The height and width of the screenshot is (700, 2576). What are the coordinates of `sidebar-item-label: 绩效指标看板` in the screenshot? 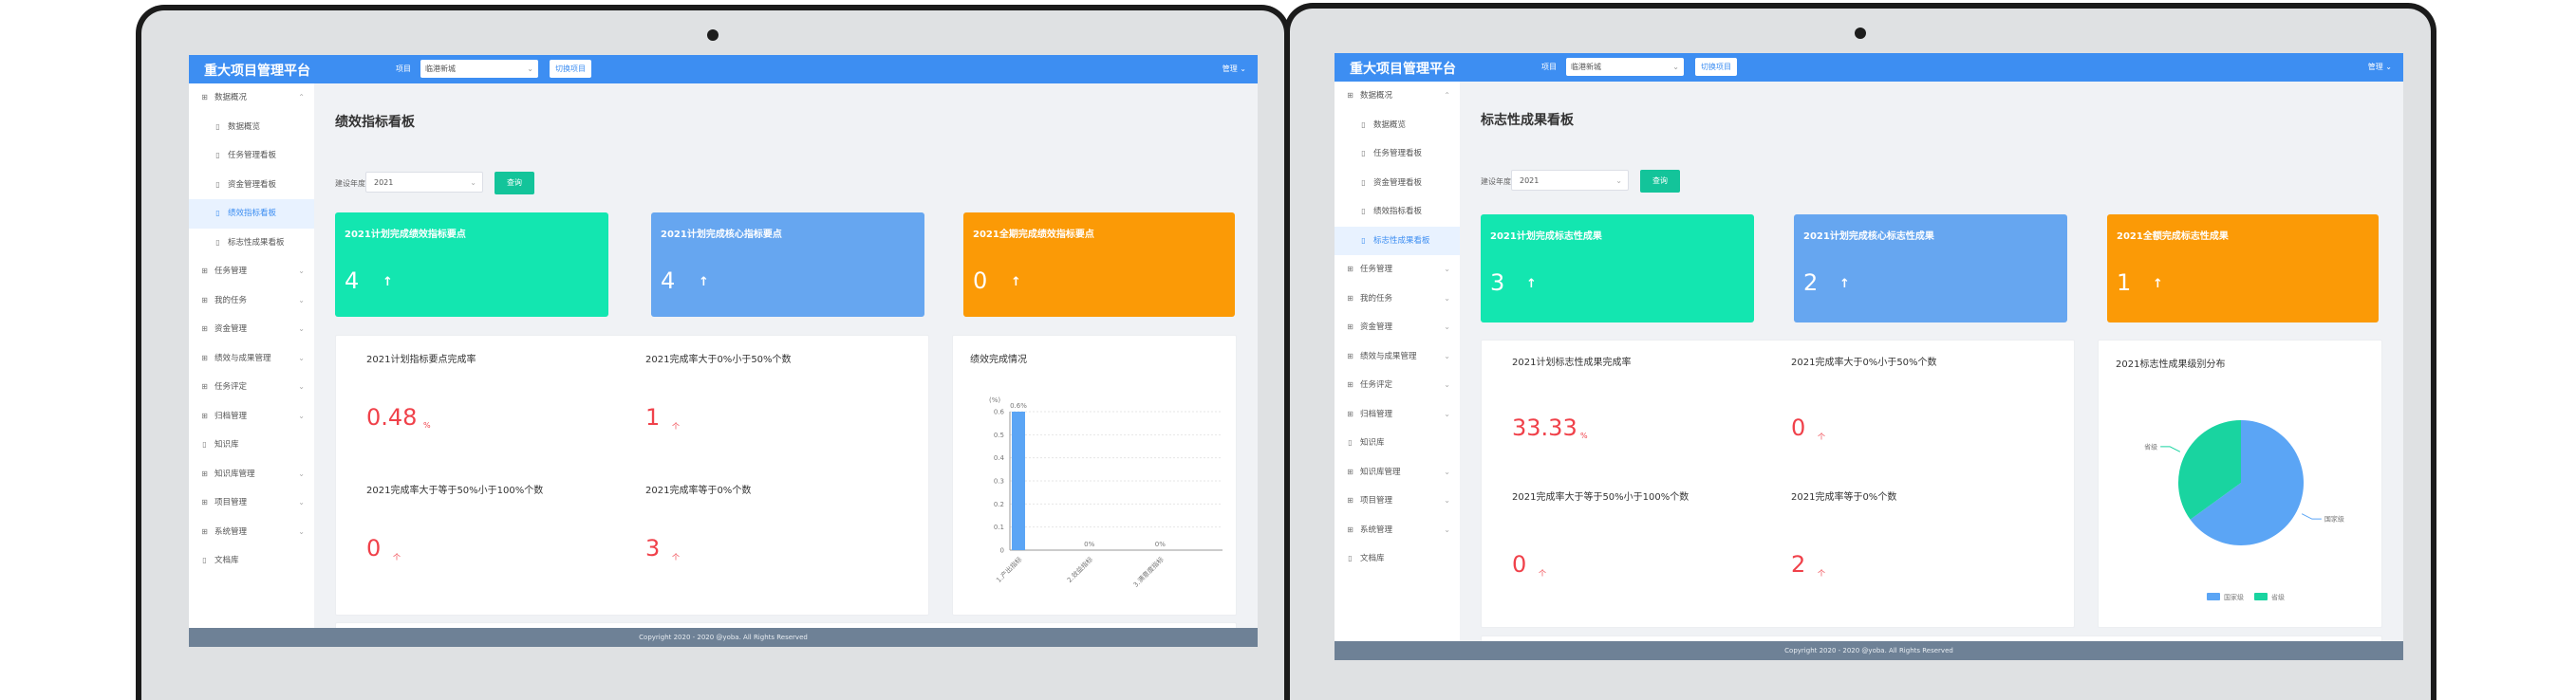 It's located at (1398, 212).